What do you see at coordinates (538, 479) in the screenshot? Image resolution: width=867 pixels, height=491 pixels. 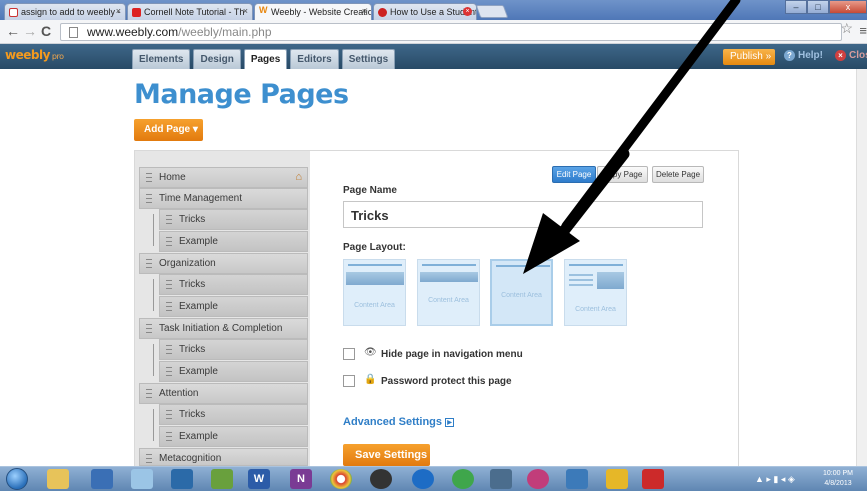 I see `atom-app-icon` at bounding box center [538, 479].